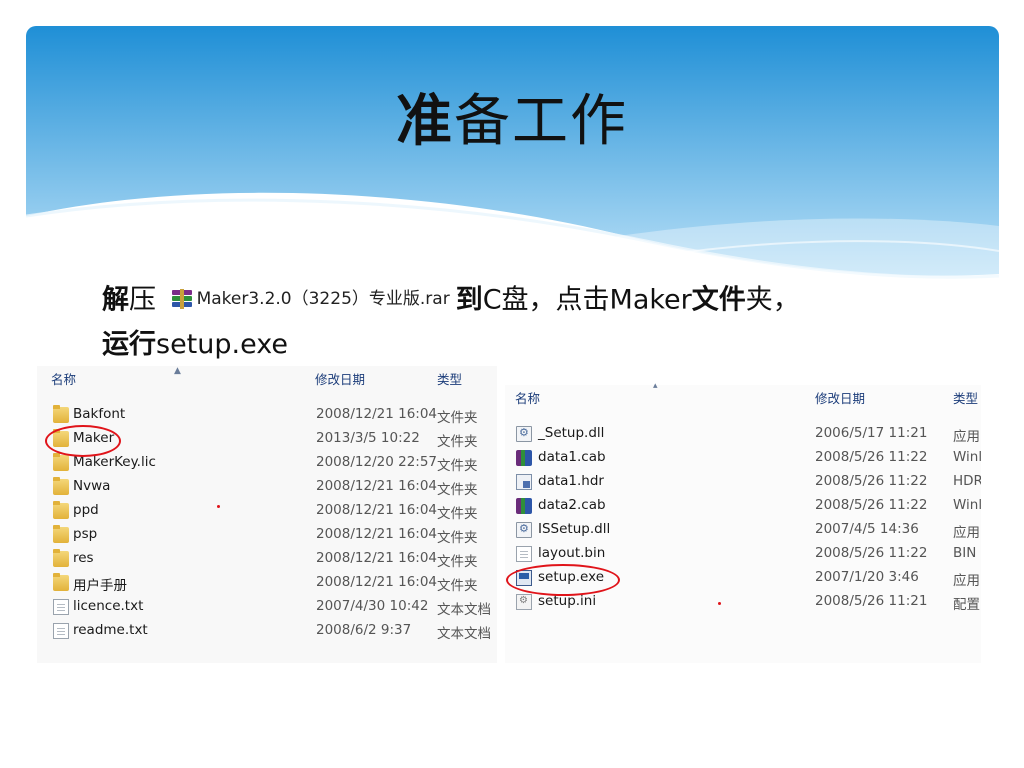  Describe the element at coordinates (718, 300) in the screenshot. I see `instruction-part-5: 文件` at that location.